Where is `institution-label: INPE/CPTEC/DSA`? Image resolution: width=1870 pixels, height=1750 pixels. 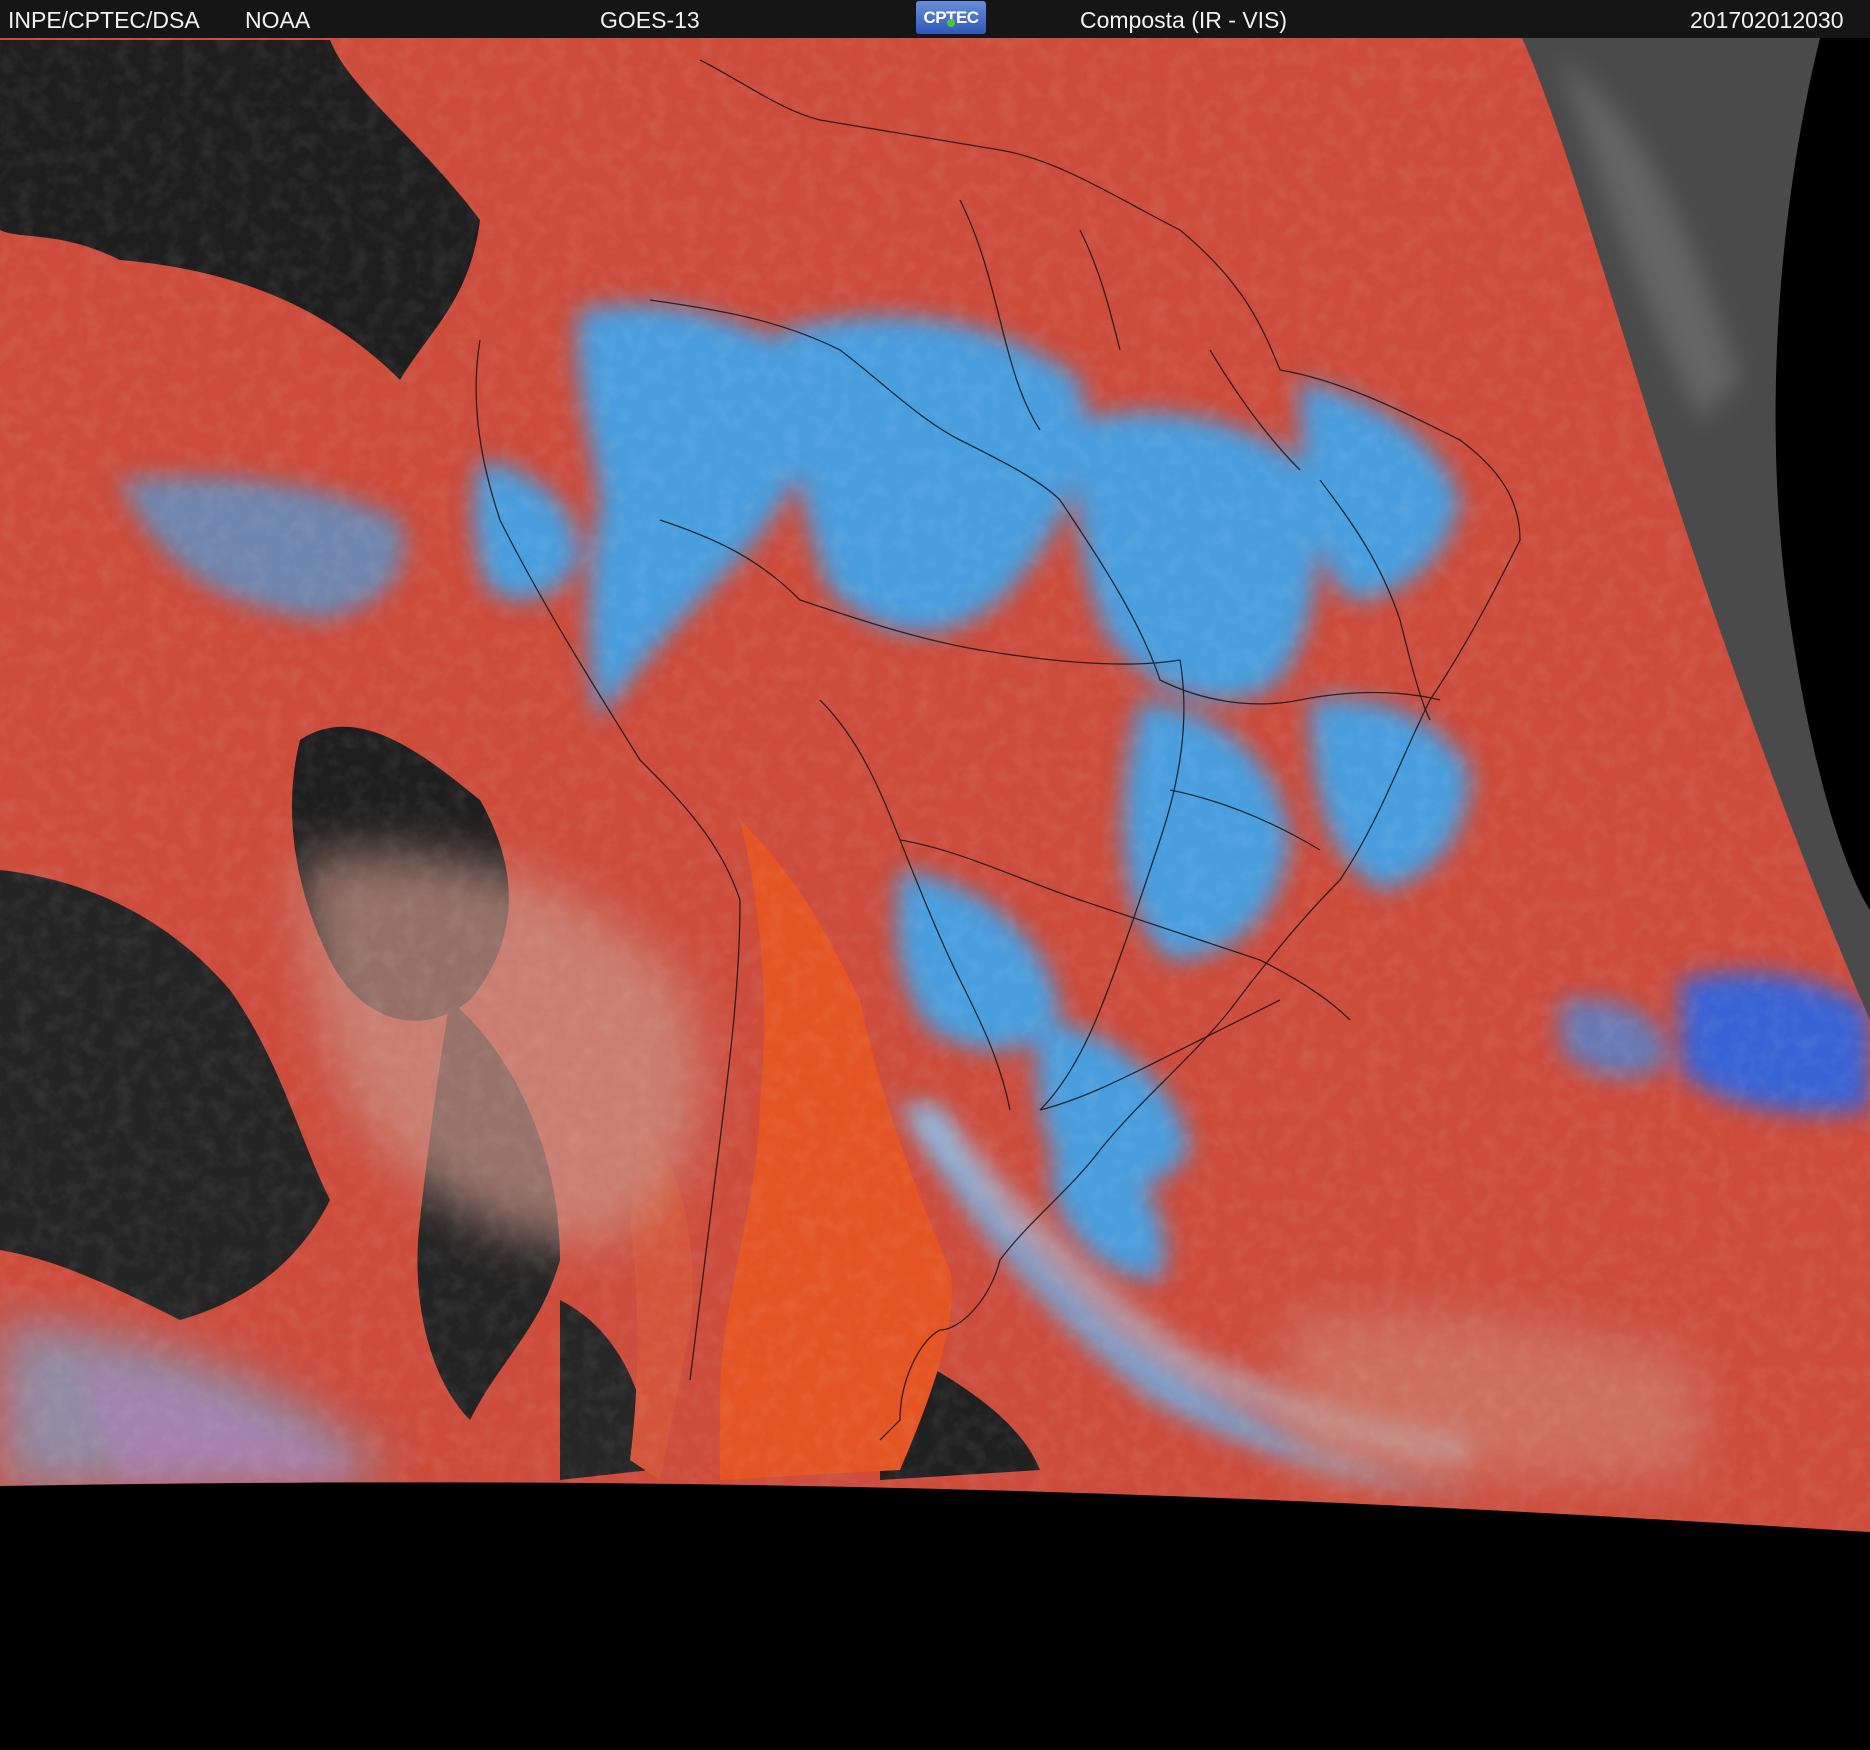 institution-label: INPE/CPTEC/DSA is located at coordinates (104, 20).